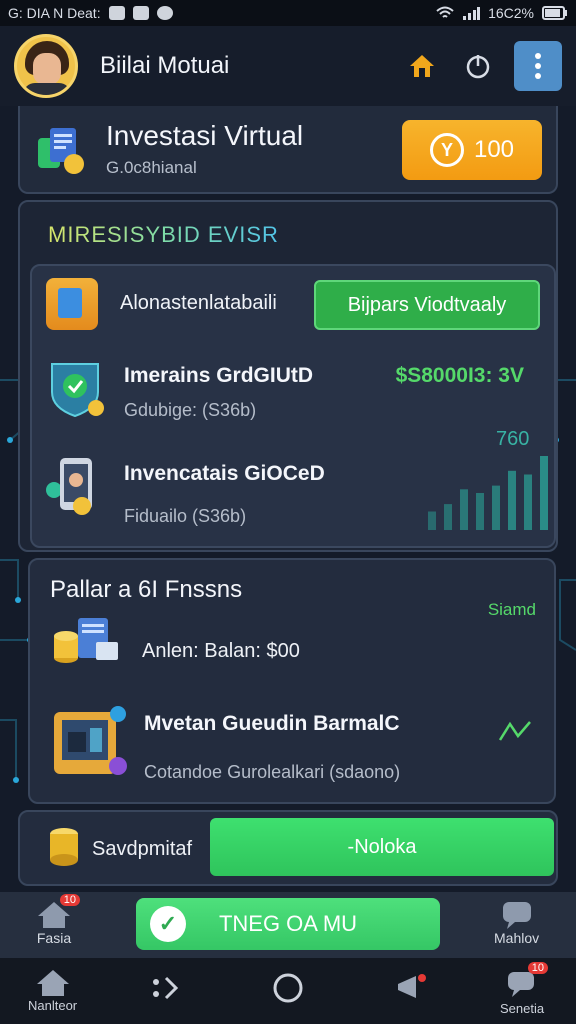 The width and height of the screenshot is (576, 1024). I want to click on power-button, so click(478, 66).